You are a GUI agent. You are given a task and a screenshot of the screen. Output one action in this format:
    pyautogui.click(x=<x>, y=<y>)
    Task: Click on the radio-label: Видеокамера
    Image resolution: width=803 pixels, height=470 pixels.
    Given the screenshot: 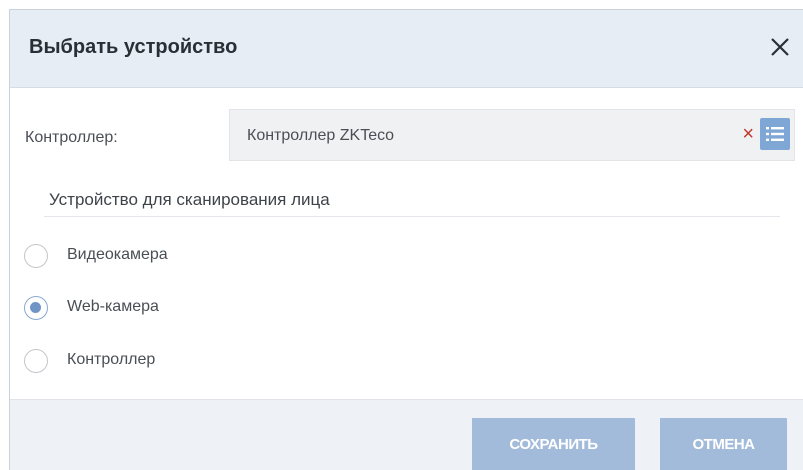 What is the action you would take?
    pyautogui.click(x=117, y=254)
    